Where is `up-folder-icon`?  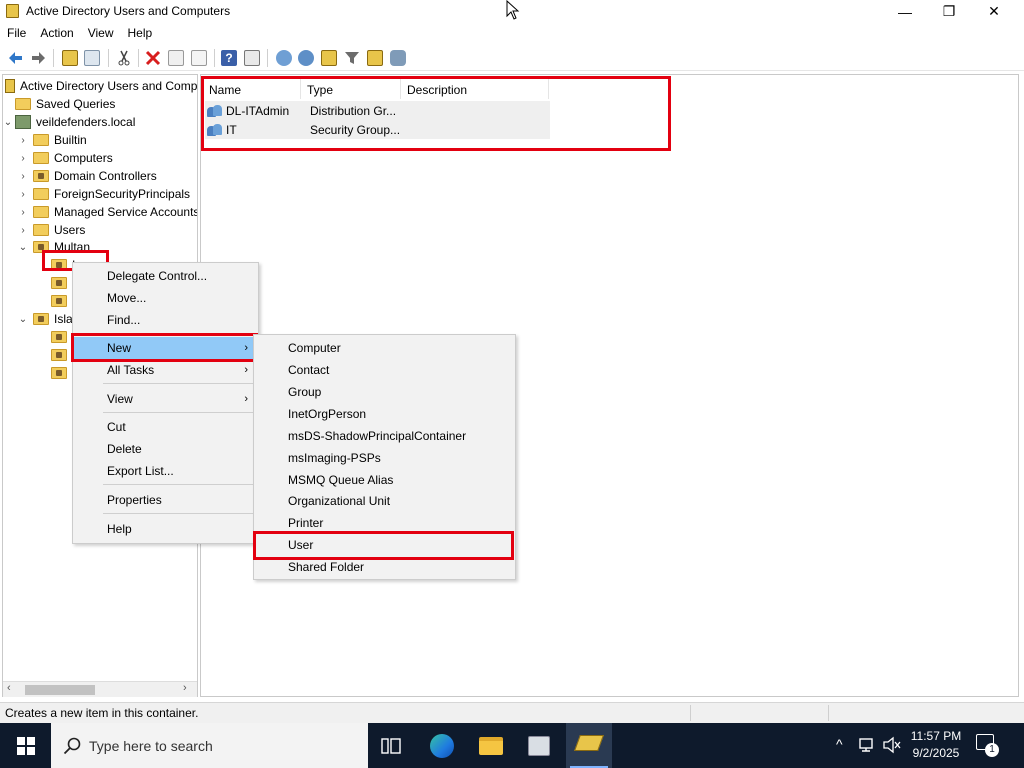 up-folder-icon is located at coordinates (70, 58).